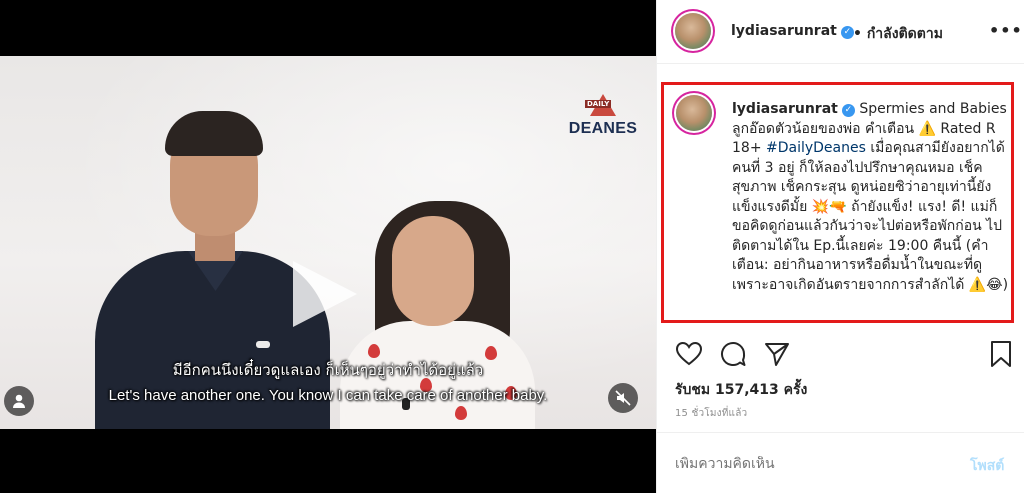 Image resolution: width=1024 pixels, height=493 pixels. I want to click on user-icon, so click(19, 401).